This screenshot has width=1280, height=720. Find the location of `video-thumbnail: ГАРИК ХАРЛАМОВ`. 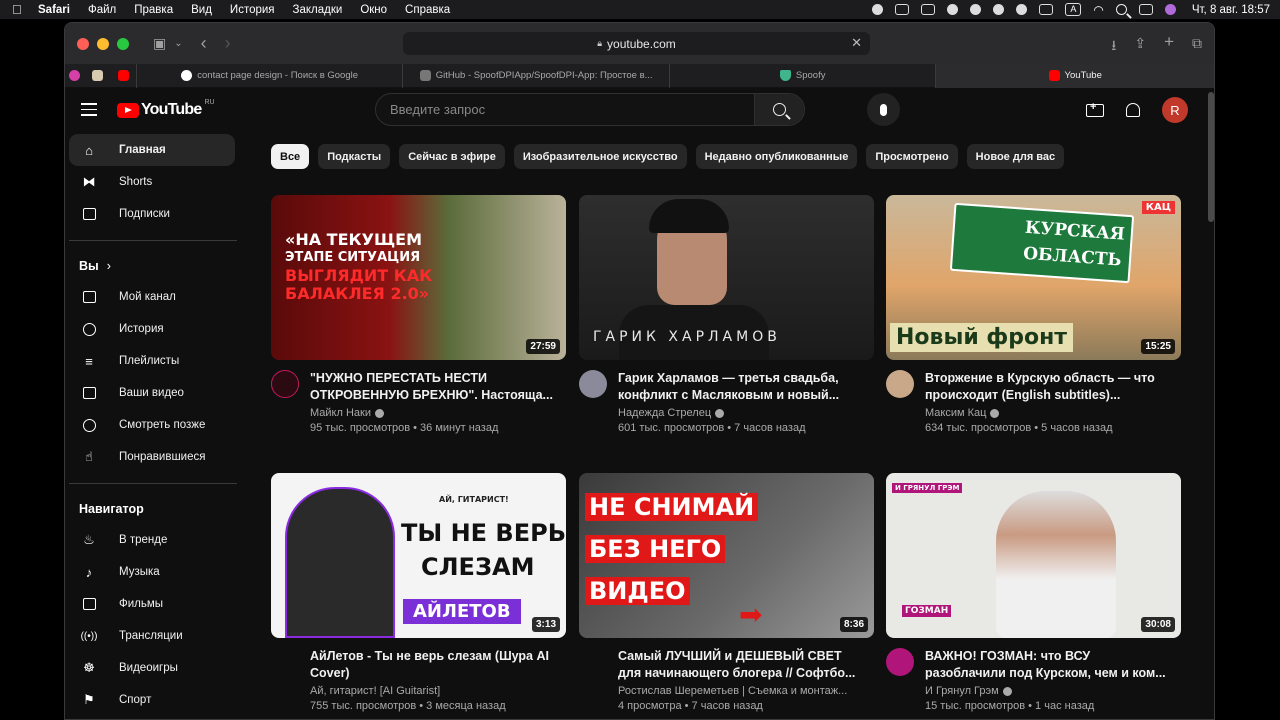

video-thumbnail: ГАРИК ХАРЛАМОВ is located at coordinates (726, 277).